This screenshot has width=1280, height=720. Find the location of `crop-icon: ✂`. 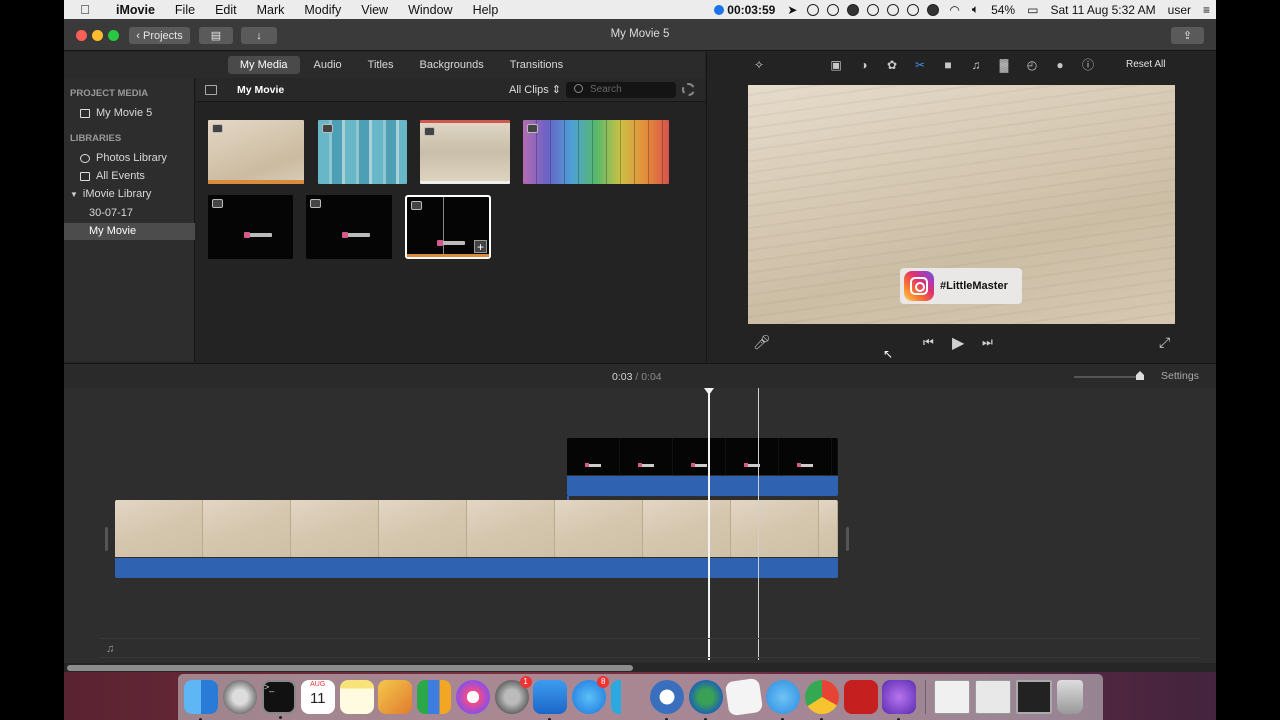

crop-icon: ✂ is located at coordinates (920, 65).